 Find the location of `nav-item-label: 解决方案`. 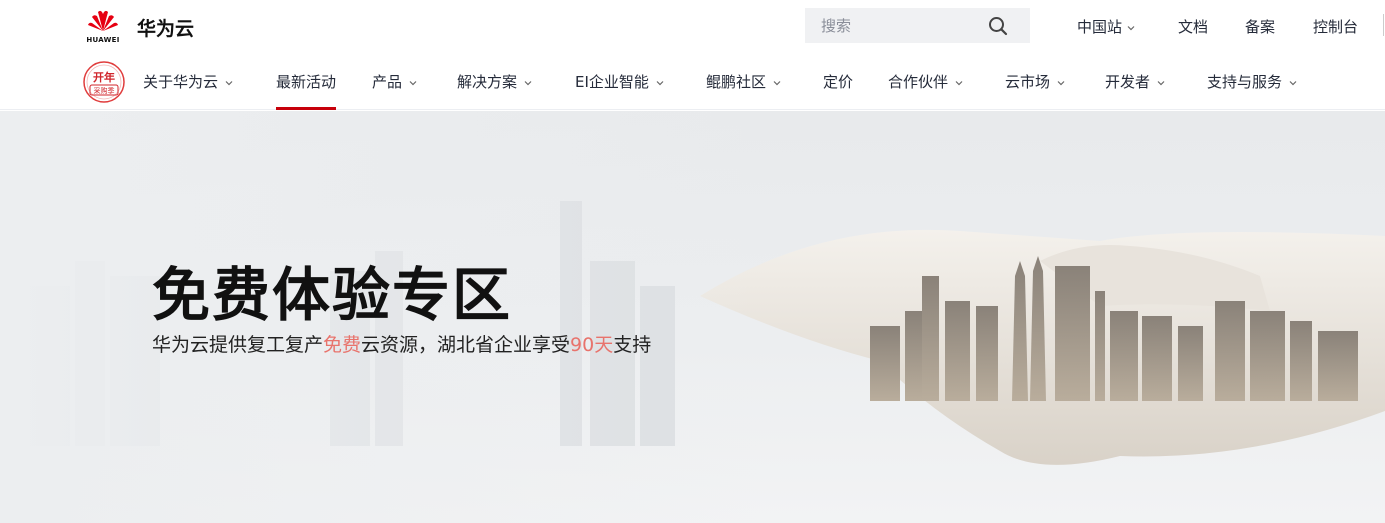

nav-item-label: 解决方案 is located at coordinates (487, 82).